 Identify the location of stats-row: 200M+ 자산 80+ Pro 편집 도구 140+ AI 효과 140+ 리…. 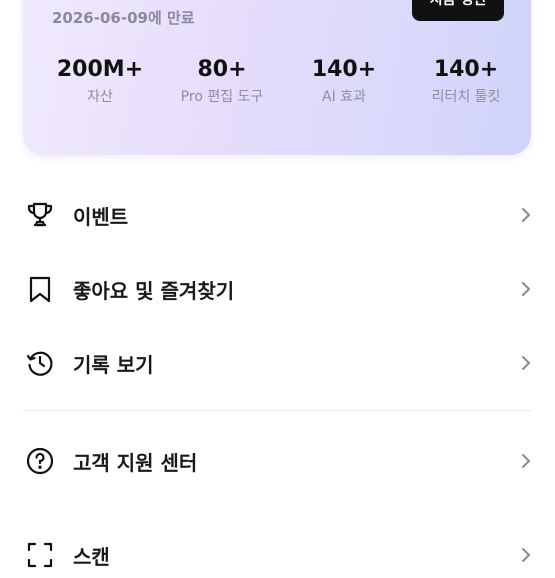
(283, 81).